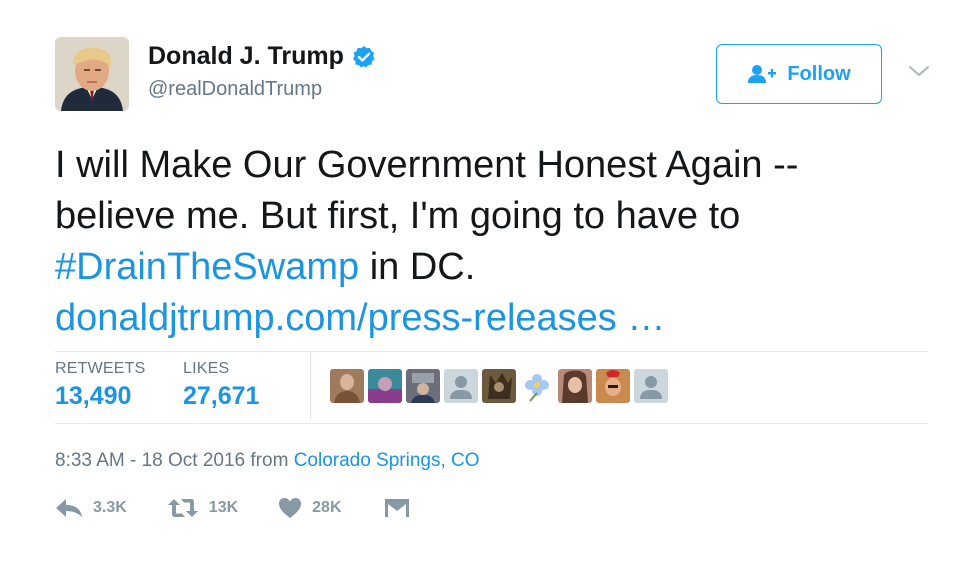 The height and width of the screenshot is (563, 980). Describe the element at coordinates (183, 508) in the screenshot. I see `retweet-icon` at that location.